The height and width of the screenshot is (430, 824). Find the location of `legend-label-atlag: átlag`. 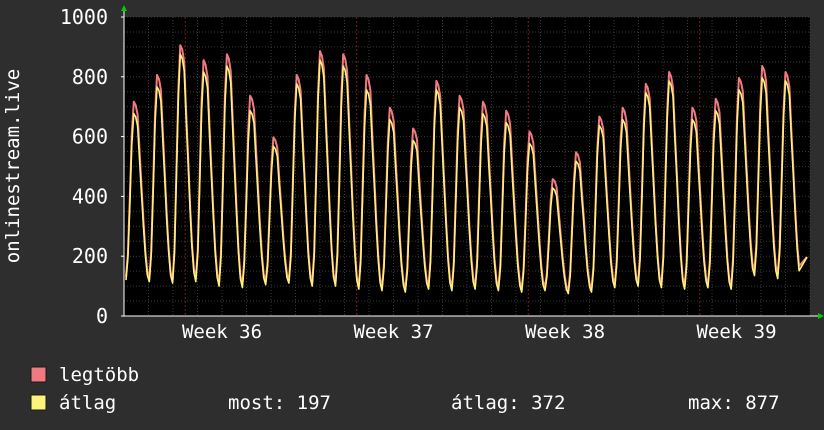

legend-label-atlag: átlag is located at coordinates (87, 403).